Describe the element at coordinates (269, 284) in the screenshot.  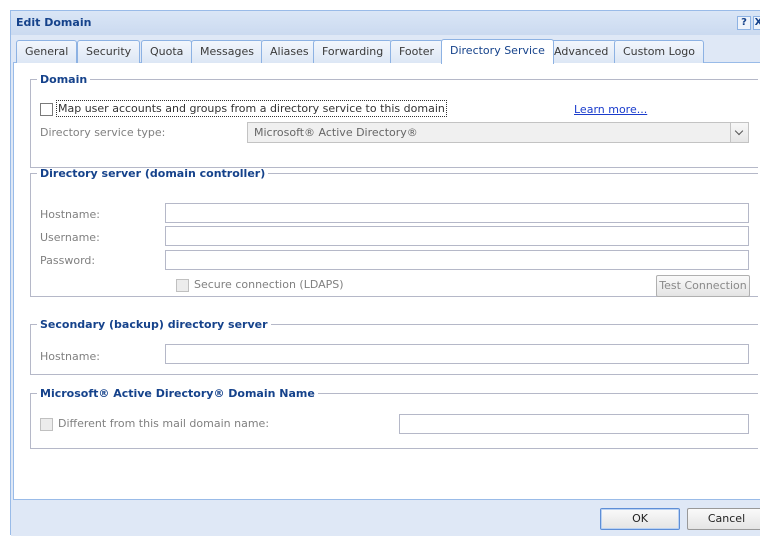
I see `secure-connection-label: Secure connection (LDAPS)` at that location.